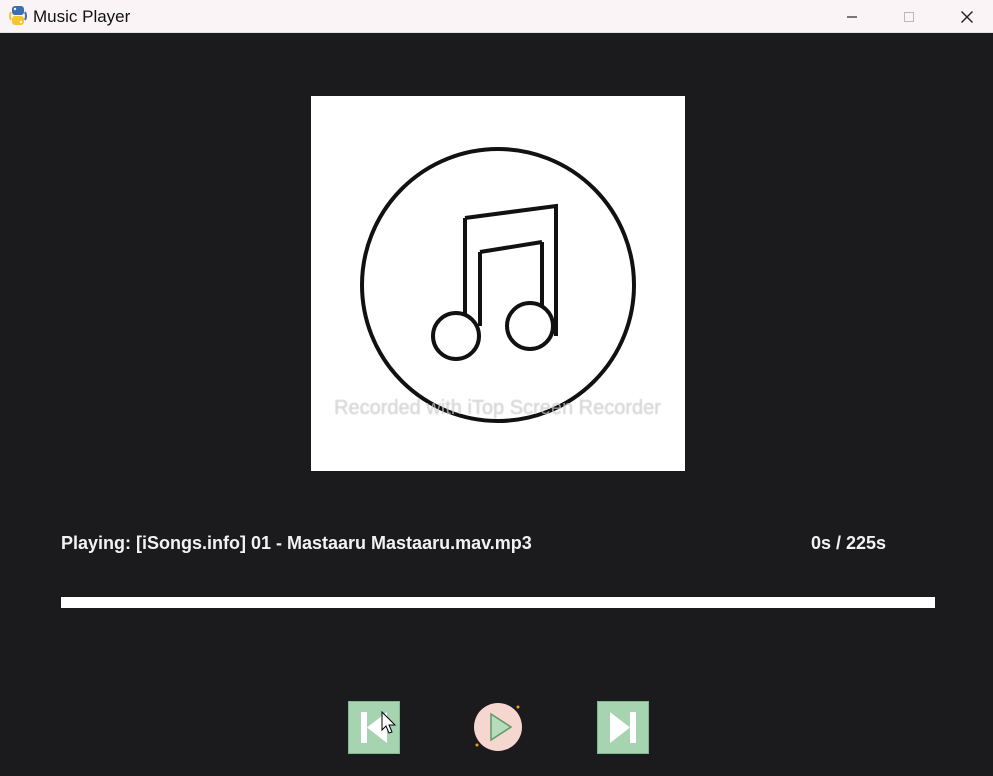 This screenshot has height=776, width=993. I want to click on progress-bar, so click(498, 602).